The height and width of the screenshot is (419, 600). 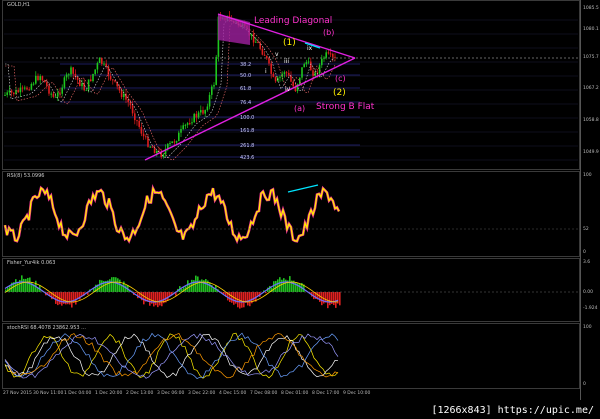 What do you see at coordinates (109, 393) in the screenshot?
I see `time-label: 1 Dec 20:00` at bounding box center [109, 393].